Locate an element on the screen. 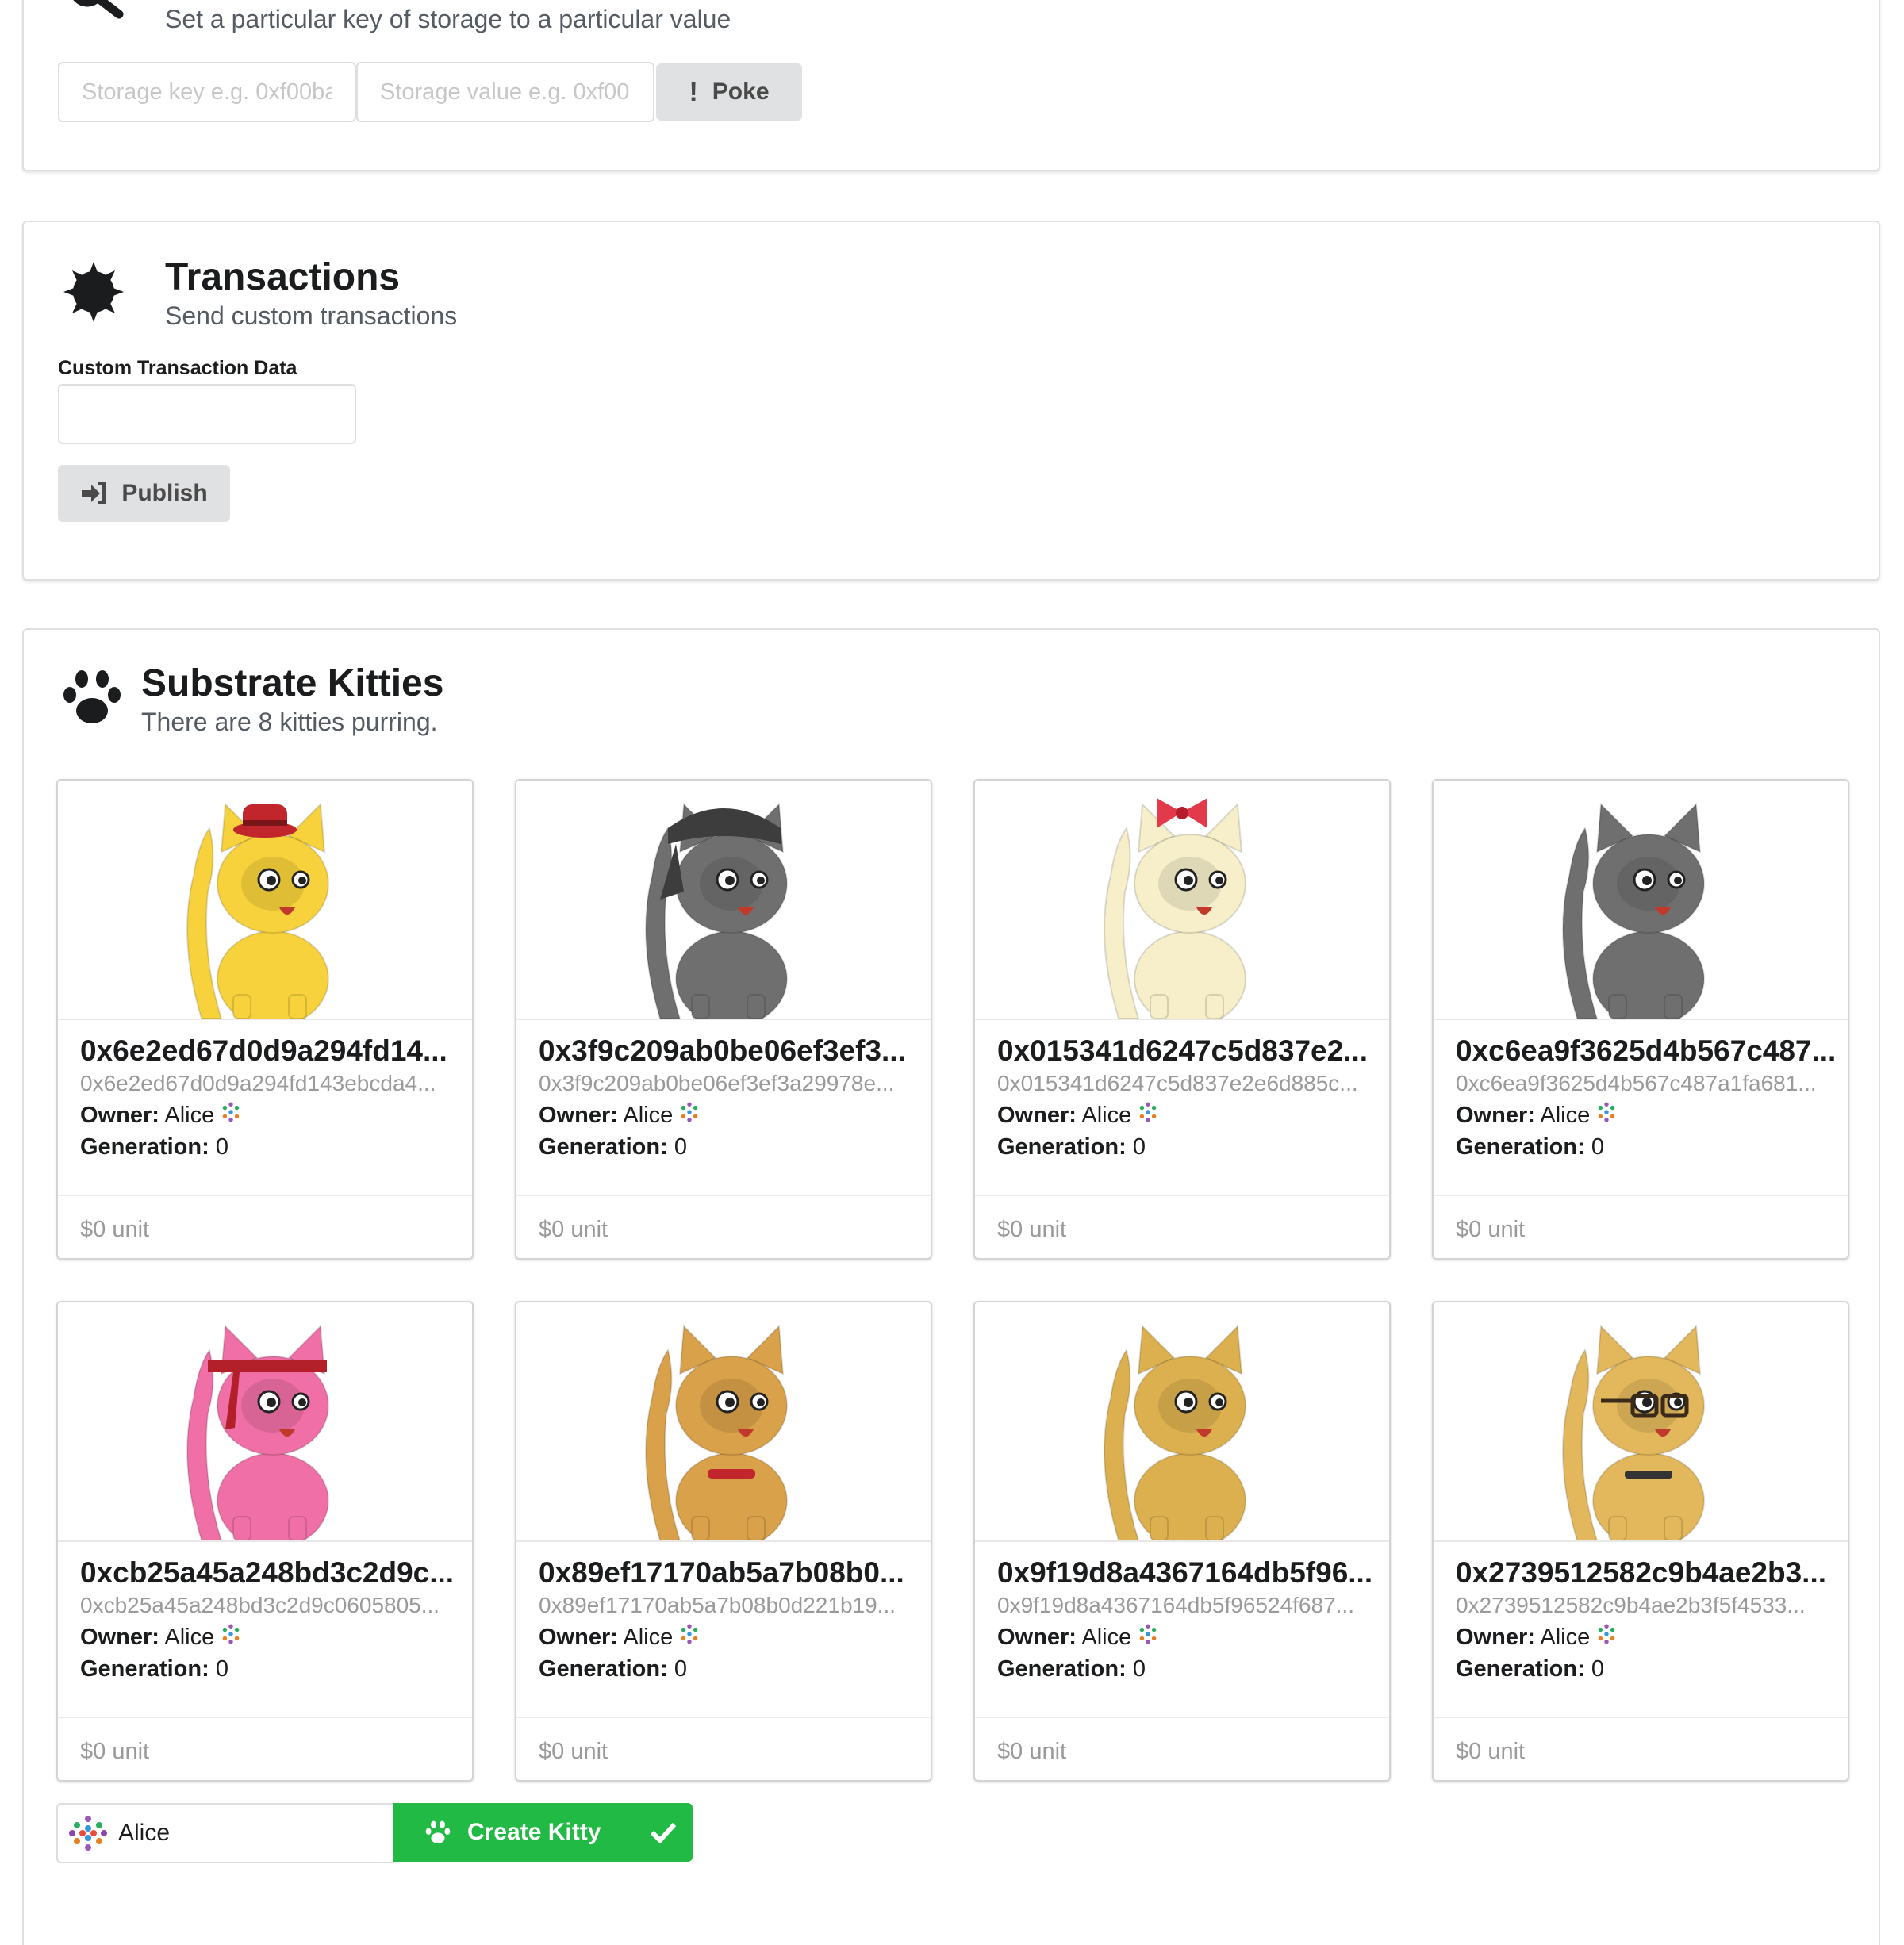 The width and height of the screenshot is (1904, 1945). sign-in-icon is located at coordinates (94, 493).